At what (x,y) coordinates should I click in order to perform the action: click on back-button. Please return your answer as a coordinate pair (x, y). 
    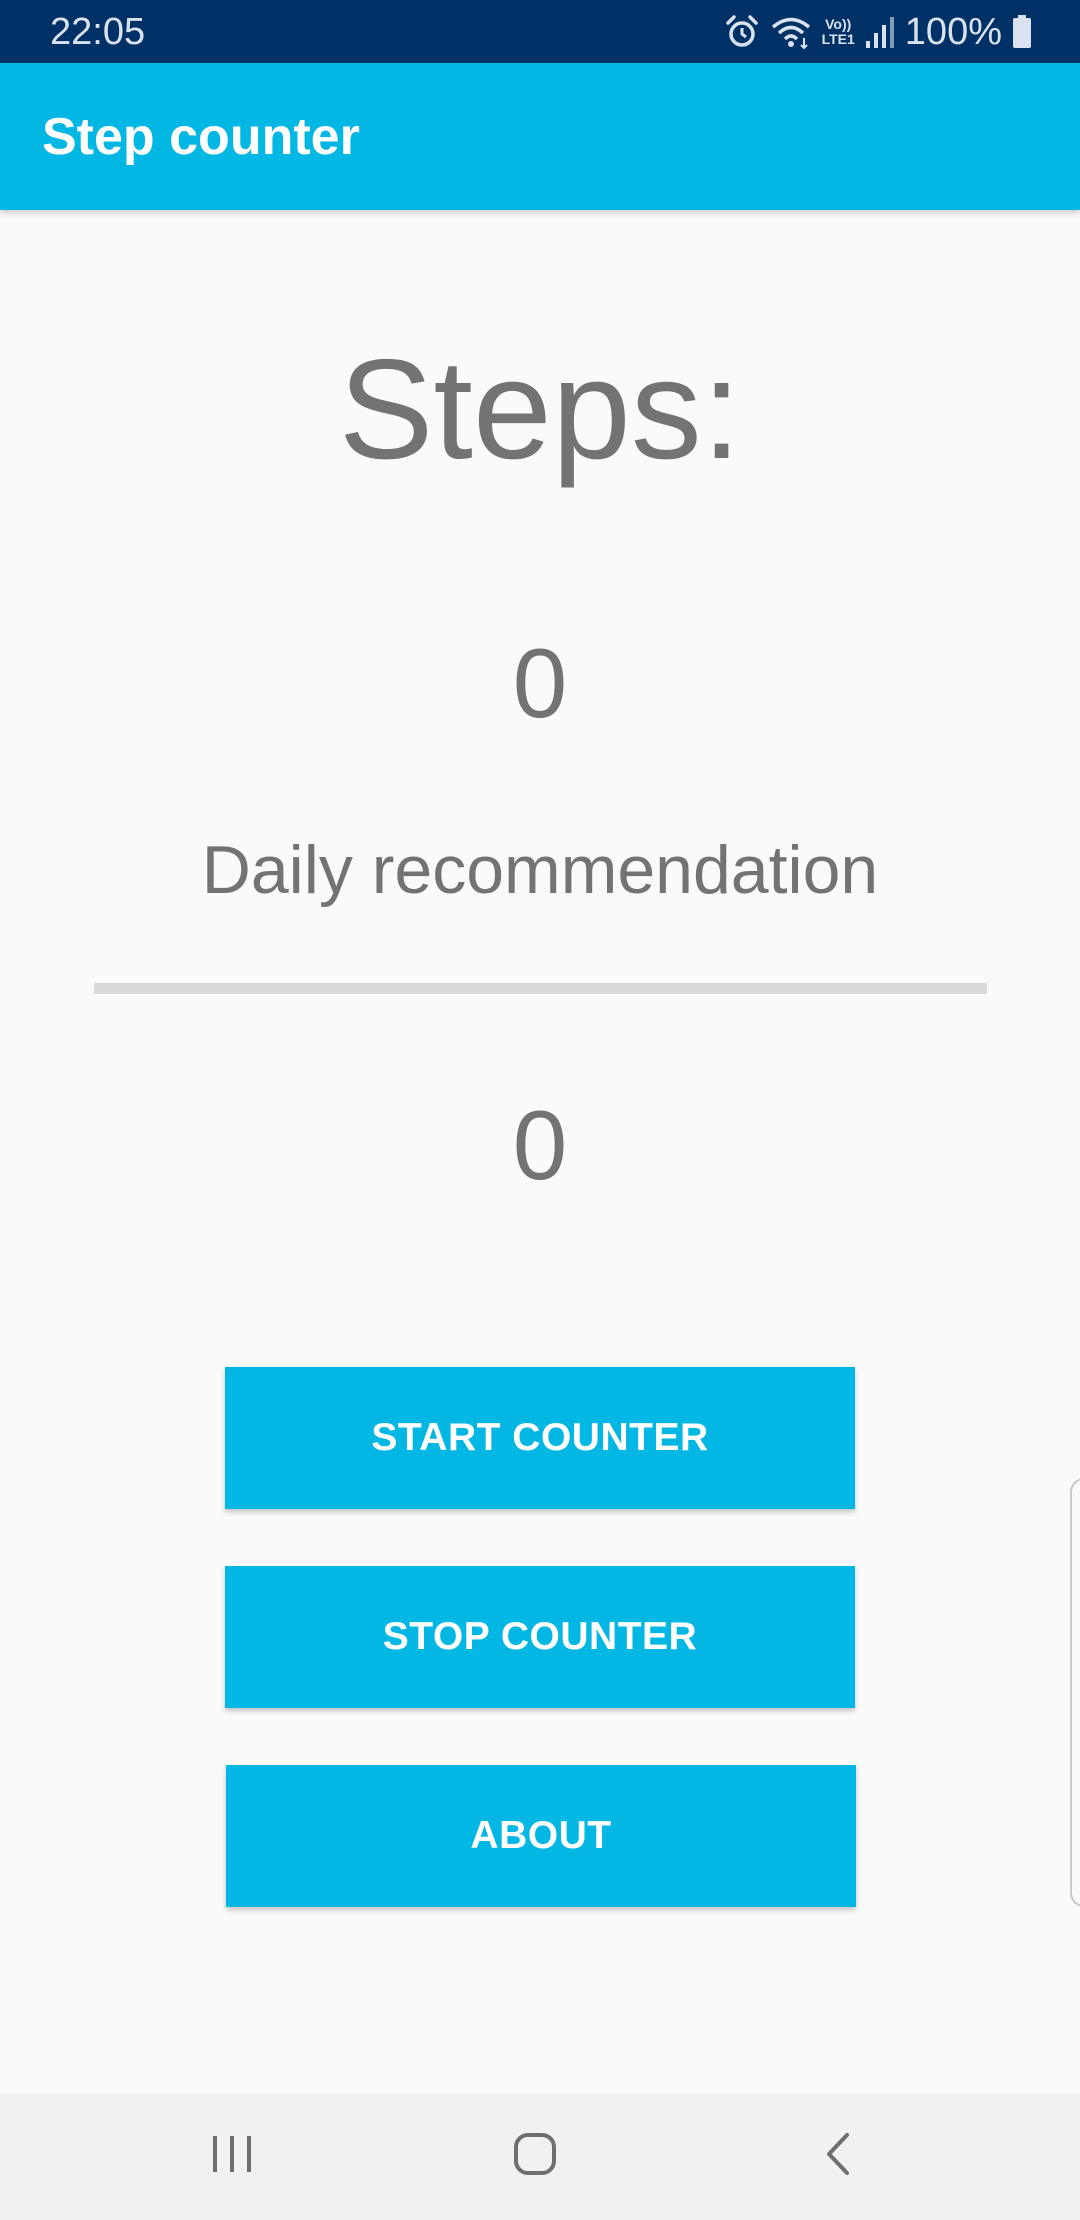
    Looking at the image, I should click on (838, 2156).